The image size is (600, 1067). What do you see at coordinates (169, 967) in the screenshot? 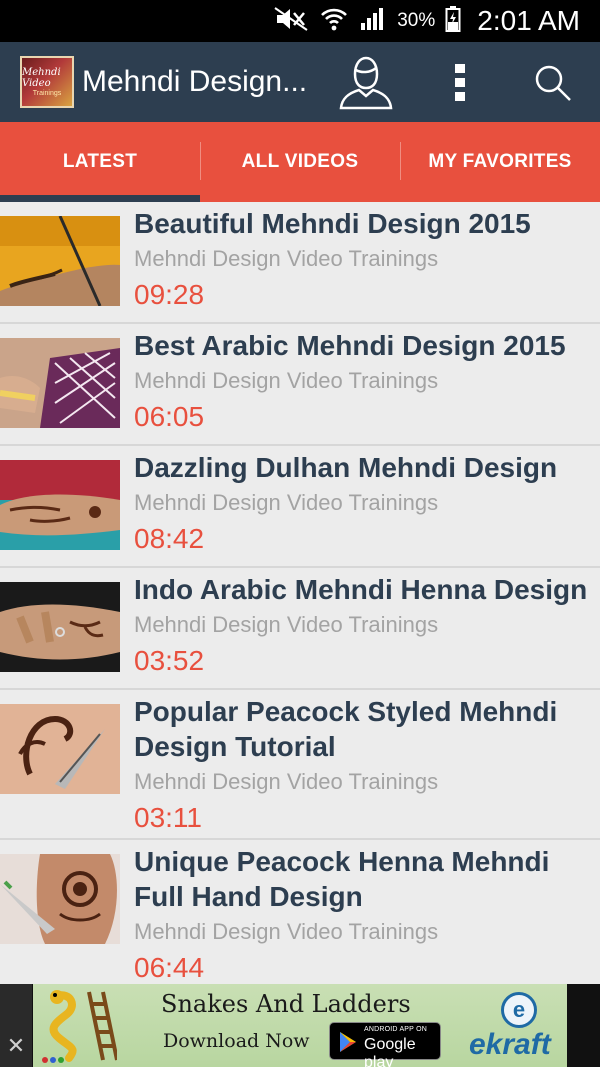
I see `video-duration: 06:44` at bounding box center [169, 967].